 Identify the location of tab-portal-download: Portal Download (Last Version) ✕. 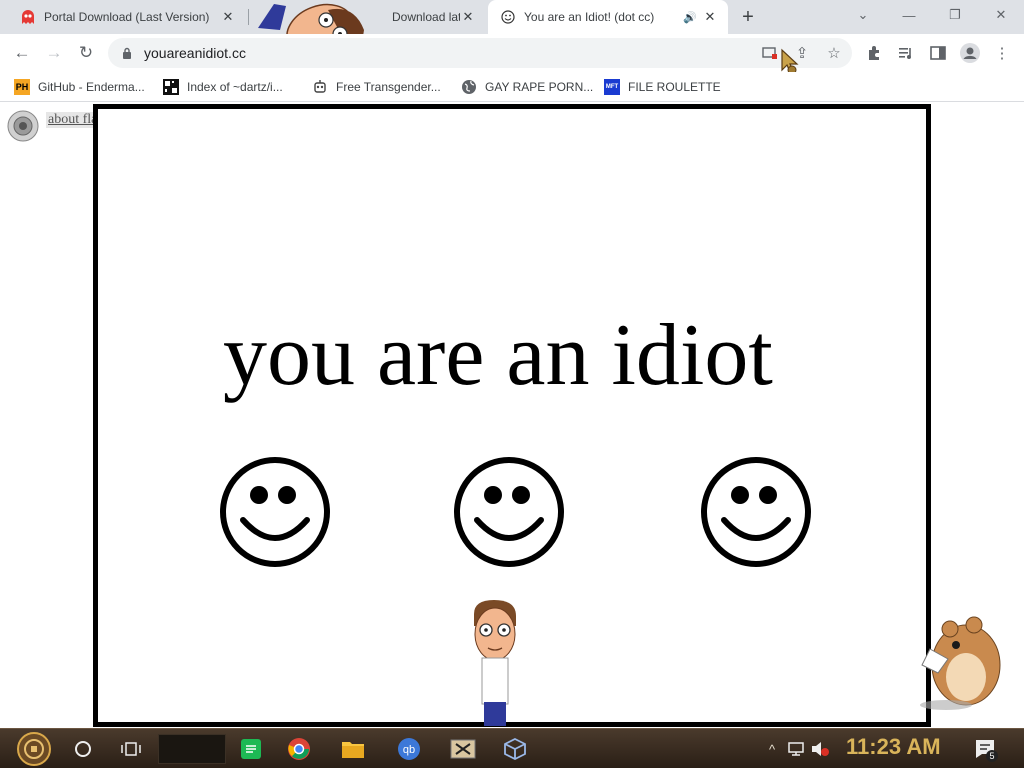
(127, 17).